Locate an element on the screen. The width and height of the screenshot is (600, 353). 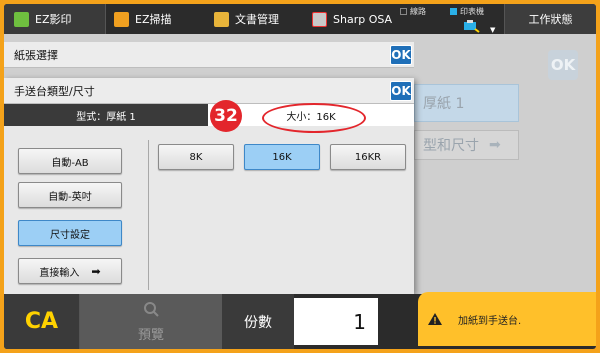
clear-all-button: CA is located at coordinates (42, 321).